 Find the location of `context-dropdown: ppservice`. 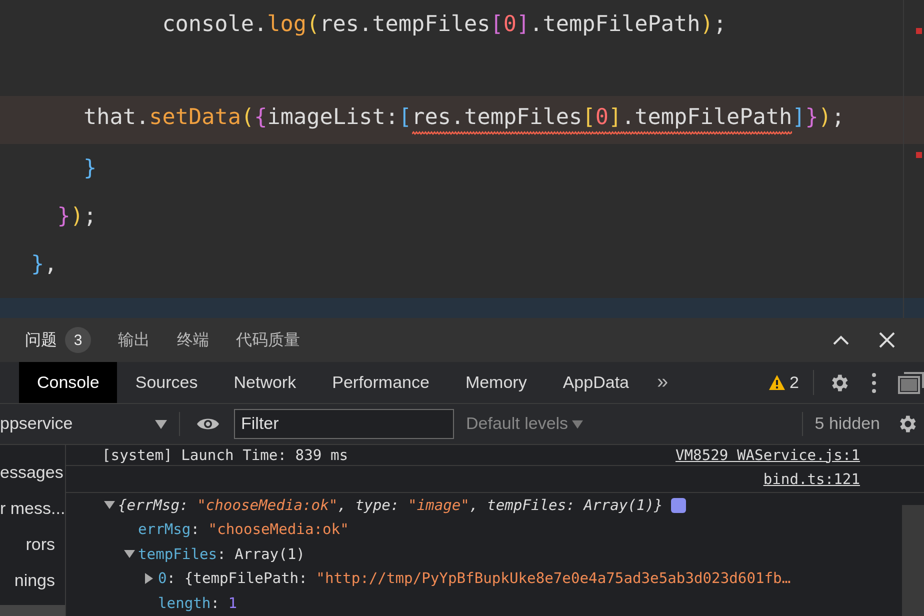

context-dropdown: ppservice is located at coordinates (90, 424).